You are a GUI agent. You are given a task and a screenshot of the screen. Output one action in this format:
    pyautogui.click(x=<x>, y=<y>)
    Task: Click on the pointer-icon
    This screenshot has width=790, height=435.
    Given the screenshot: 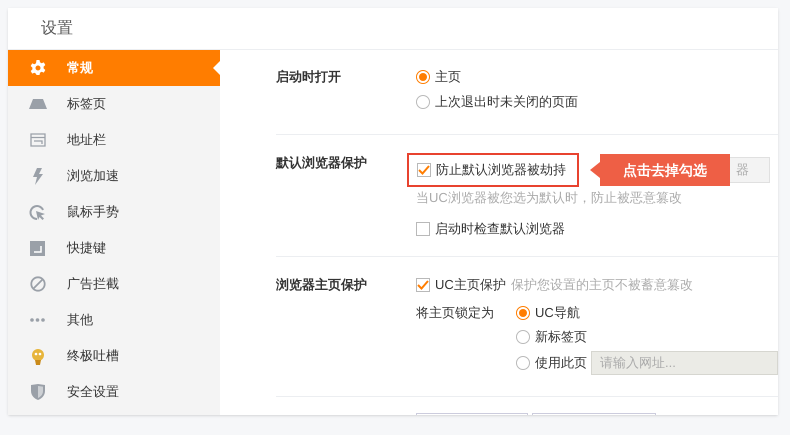 What is the action you would take?
    pyautogui.click(x=595, y=170)
    